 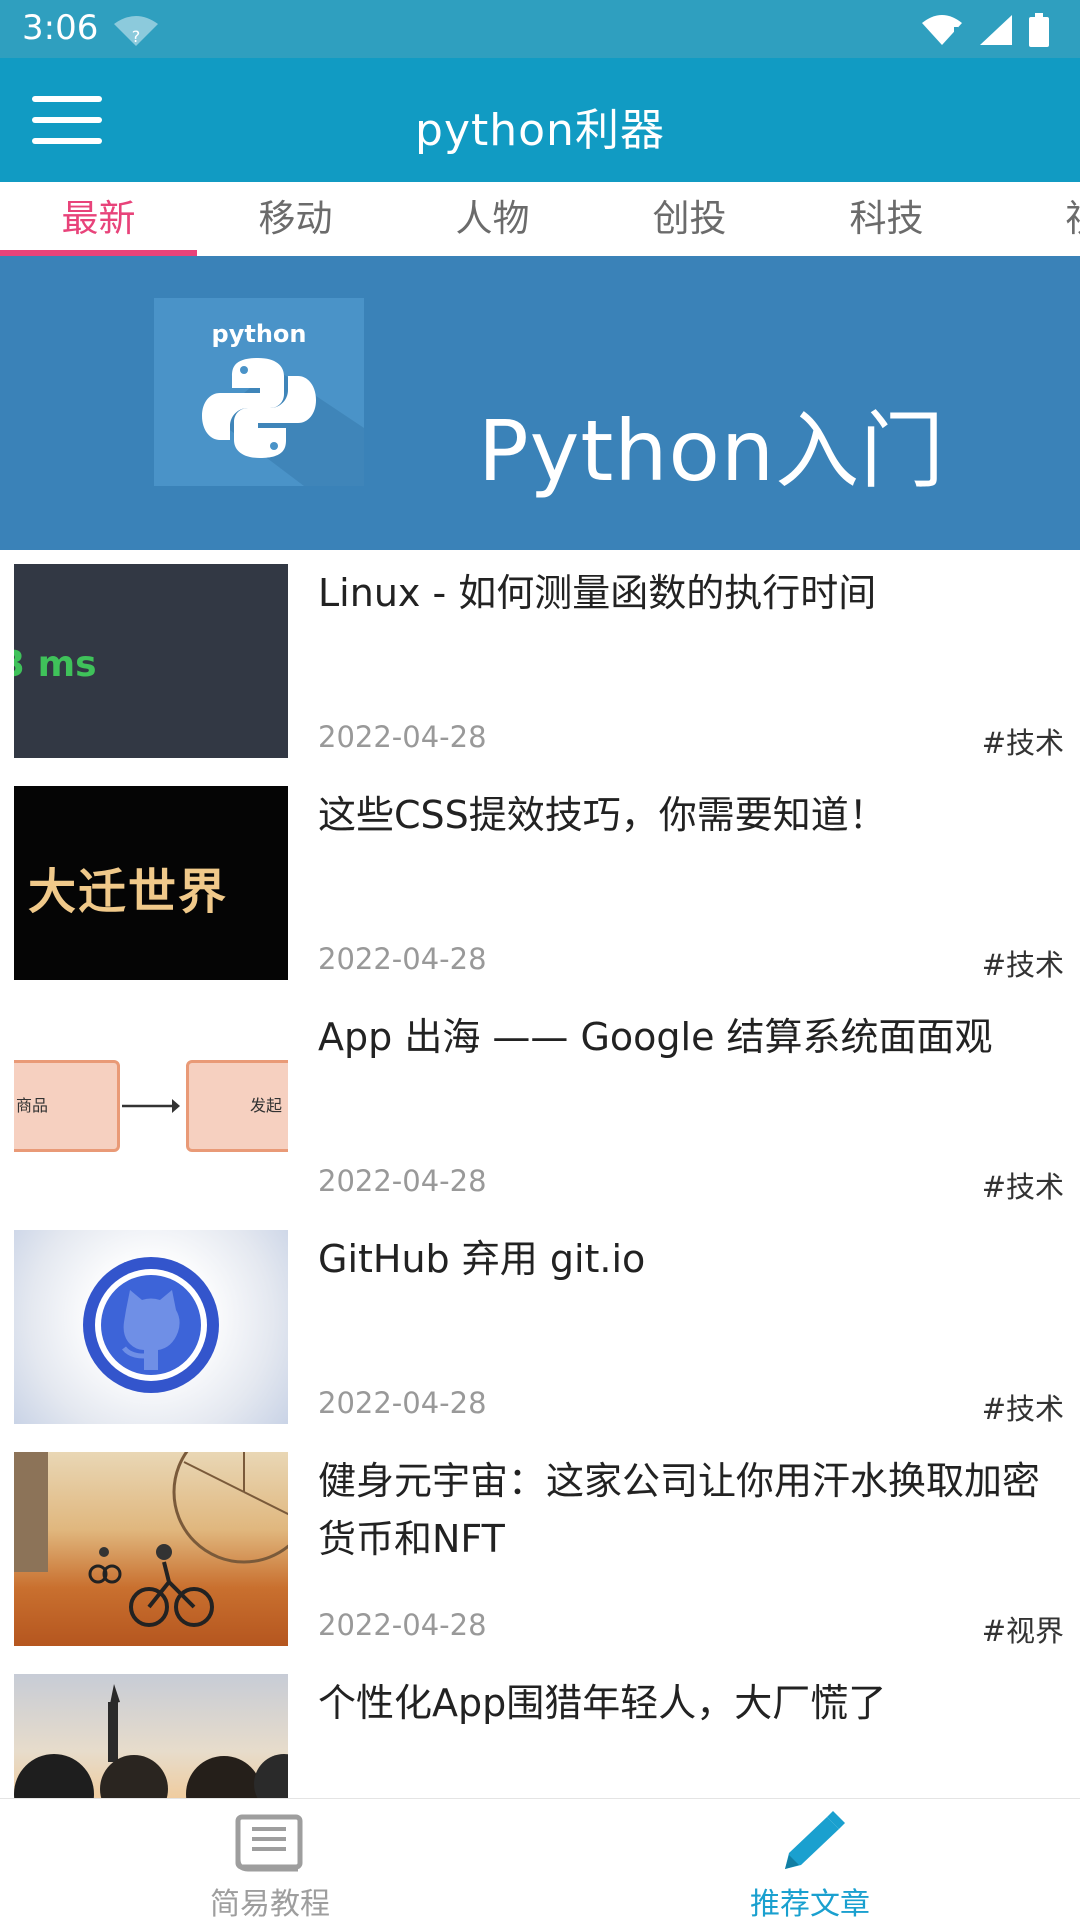 I want to click on article-thumbnail: 商品 发起, so click(x=151, y=1105).